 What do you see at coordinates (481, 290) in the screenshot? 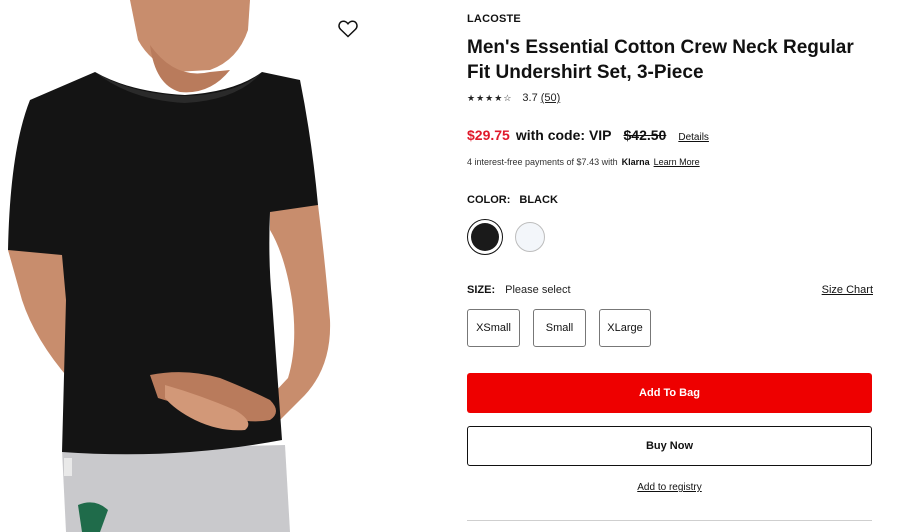
I see `size-label: SIZE:` at bounding box center [481, 290].